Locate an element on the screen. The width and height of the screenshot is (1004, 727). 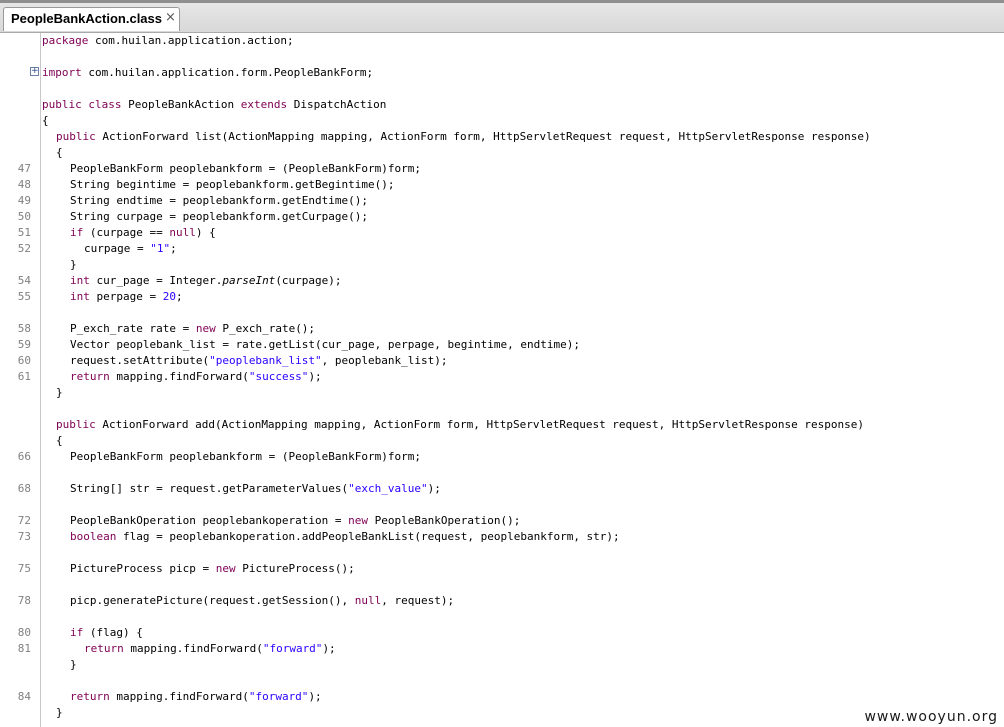
code-line: 55 int perpage = 20; is located at coordinates (502, 297).